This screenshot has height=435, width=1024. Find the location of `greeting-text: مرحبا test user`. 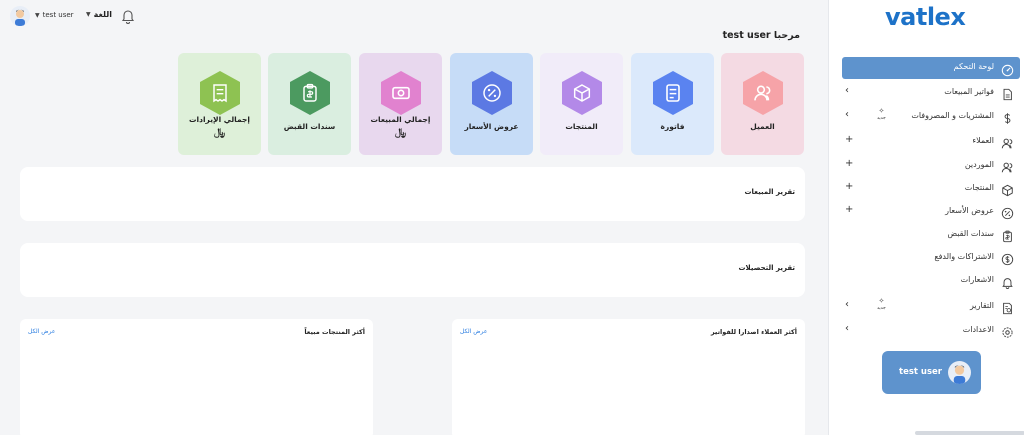

greeting-text: مرحبا test user is located at coordinates (761, 35).